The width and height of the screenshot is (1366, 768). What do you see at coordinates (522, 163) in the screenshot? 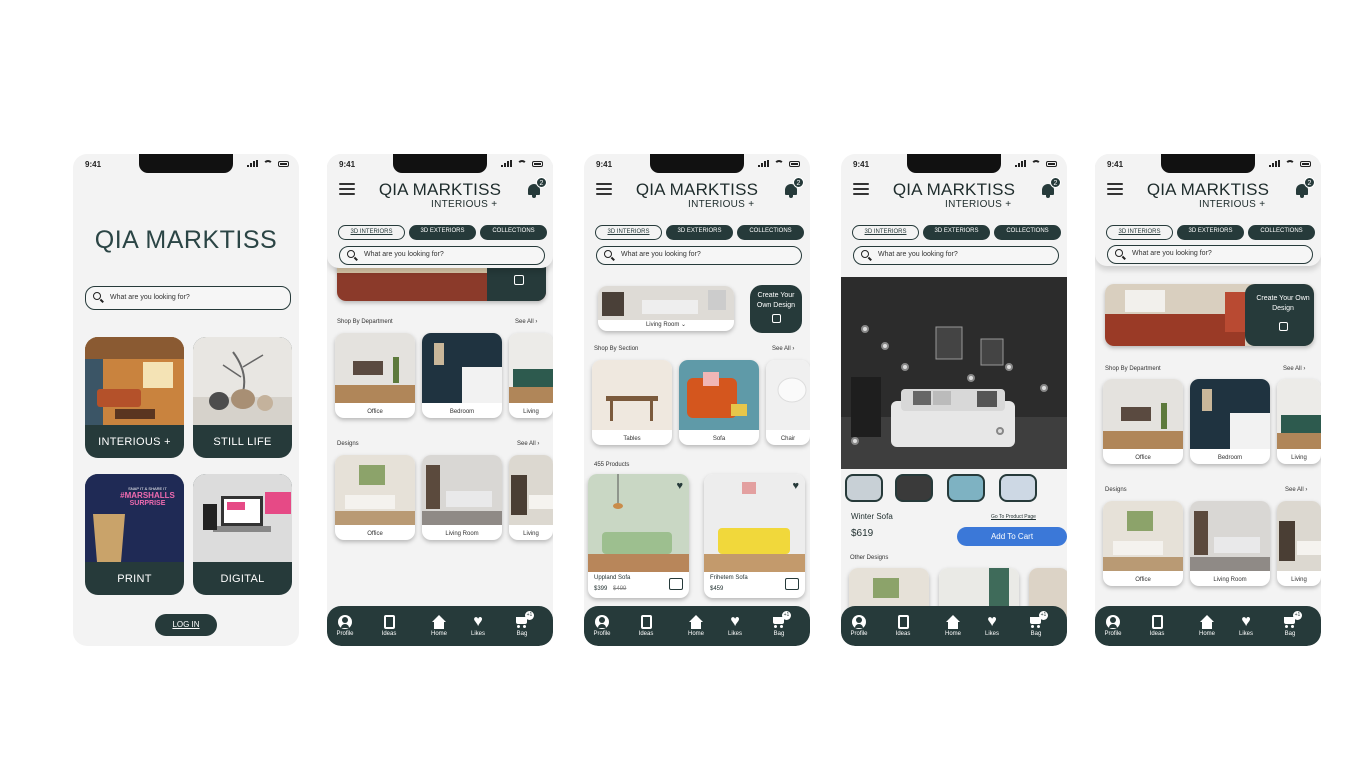
I see `status-icons` at bounding box center [522, 163].